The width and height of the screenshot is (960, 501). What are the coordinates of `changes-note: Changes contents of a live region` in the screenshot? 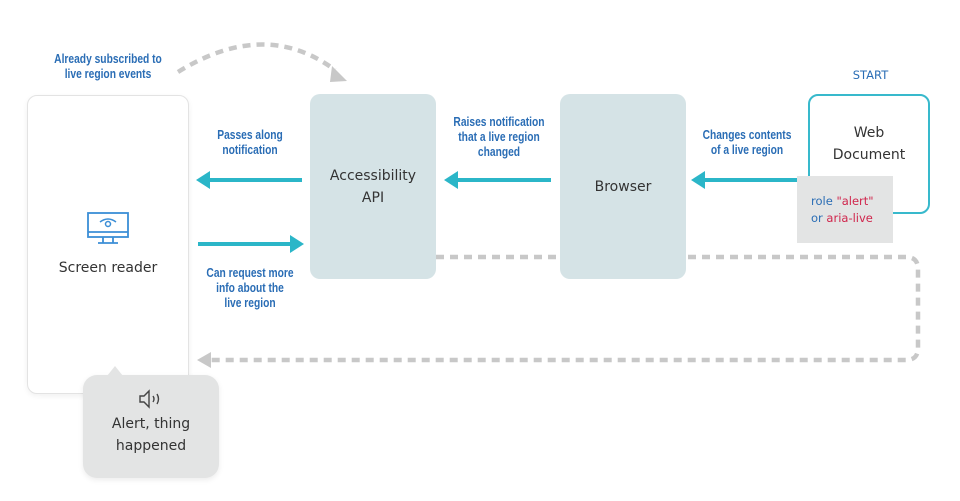 It's located at (747, 142).